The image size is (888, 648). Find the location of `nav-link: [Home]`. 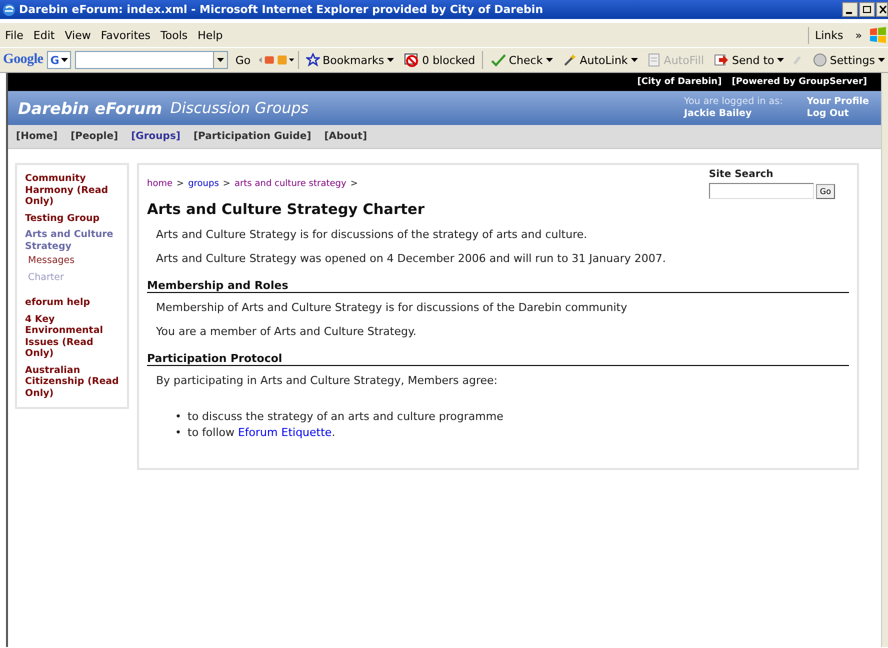

nav-link: [Home] is located at coordinates (37, 136).